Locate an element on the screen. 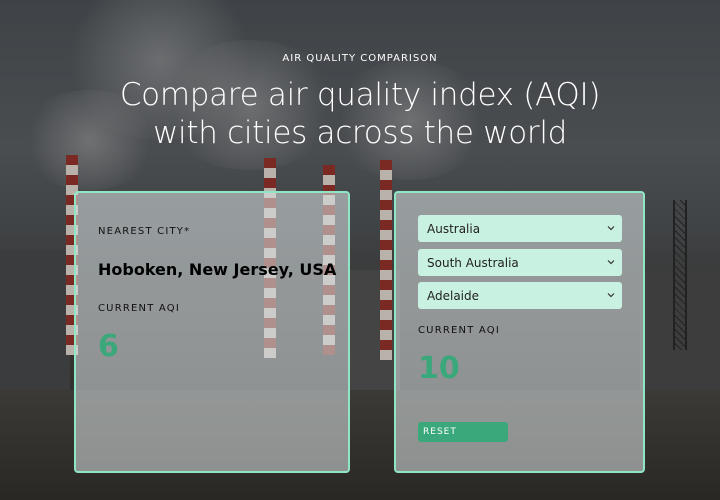 Image resolution: width=720 pixels, height=500 pixels. state-select-value: South Australia is located at coordinates (473, 262).